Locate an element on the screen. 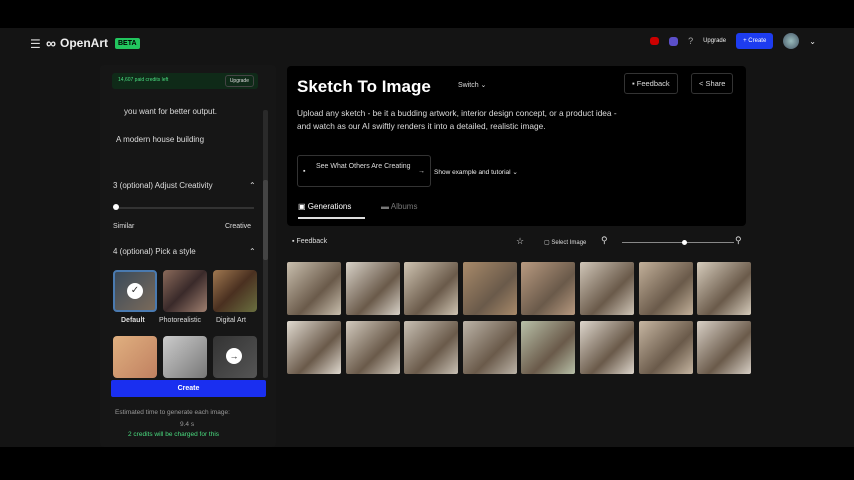 Image resolution: width=854 pixels, height=480 pixels. hint-text: you want for better output. is located at coordinates (170, 111).